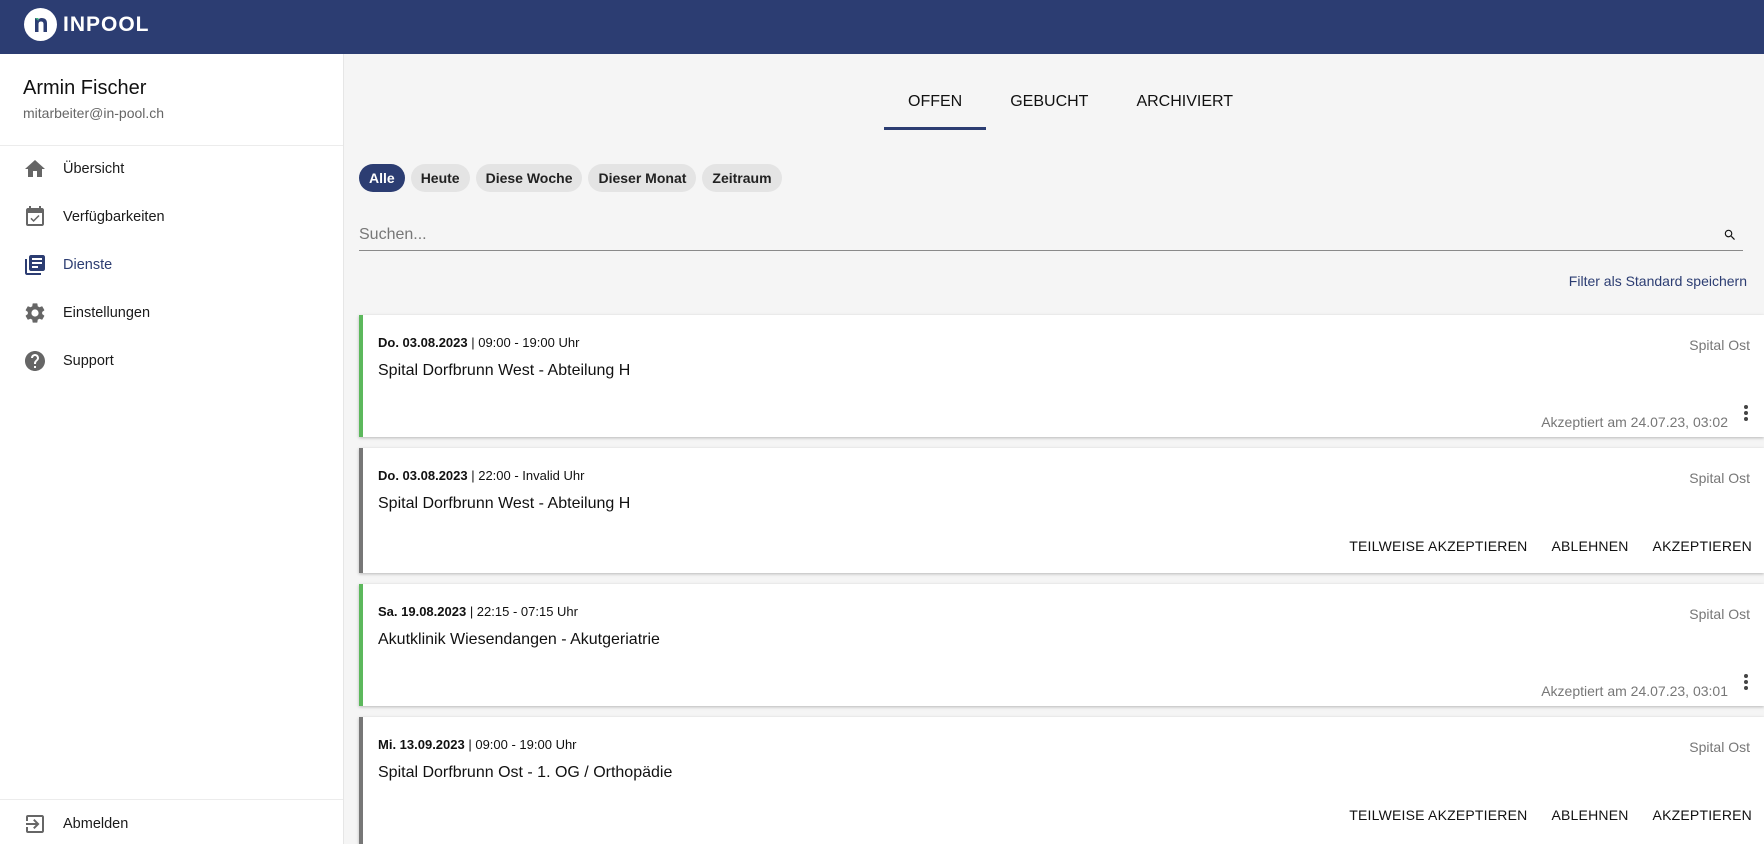 The width and height of the screenshot is (1764, 844). Describe the element at coordinates (382, 178) in the screenshot. I see `chip-alle: Alle` at that location.